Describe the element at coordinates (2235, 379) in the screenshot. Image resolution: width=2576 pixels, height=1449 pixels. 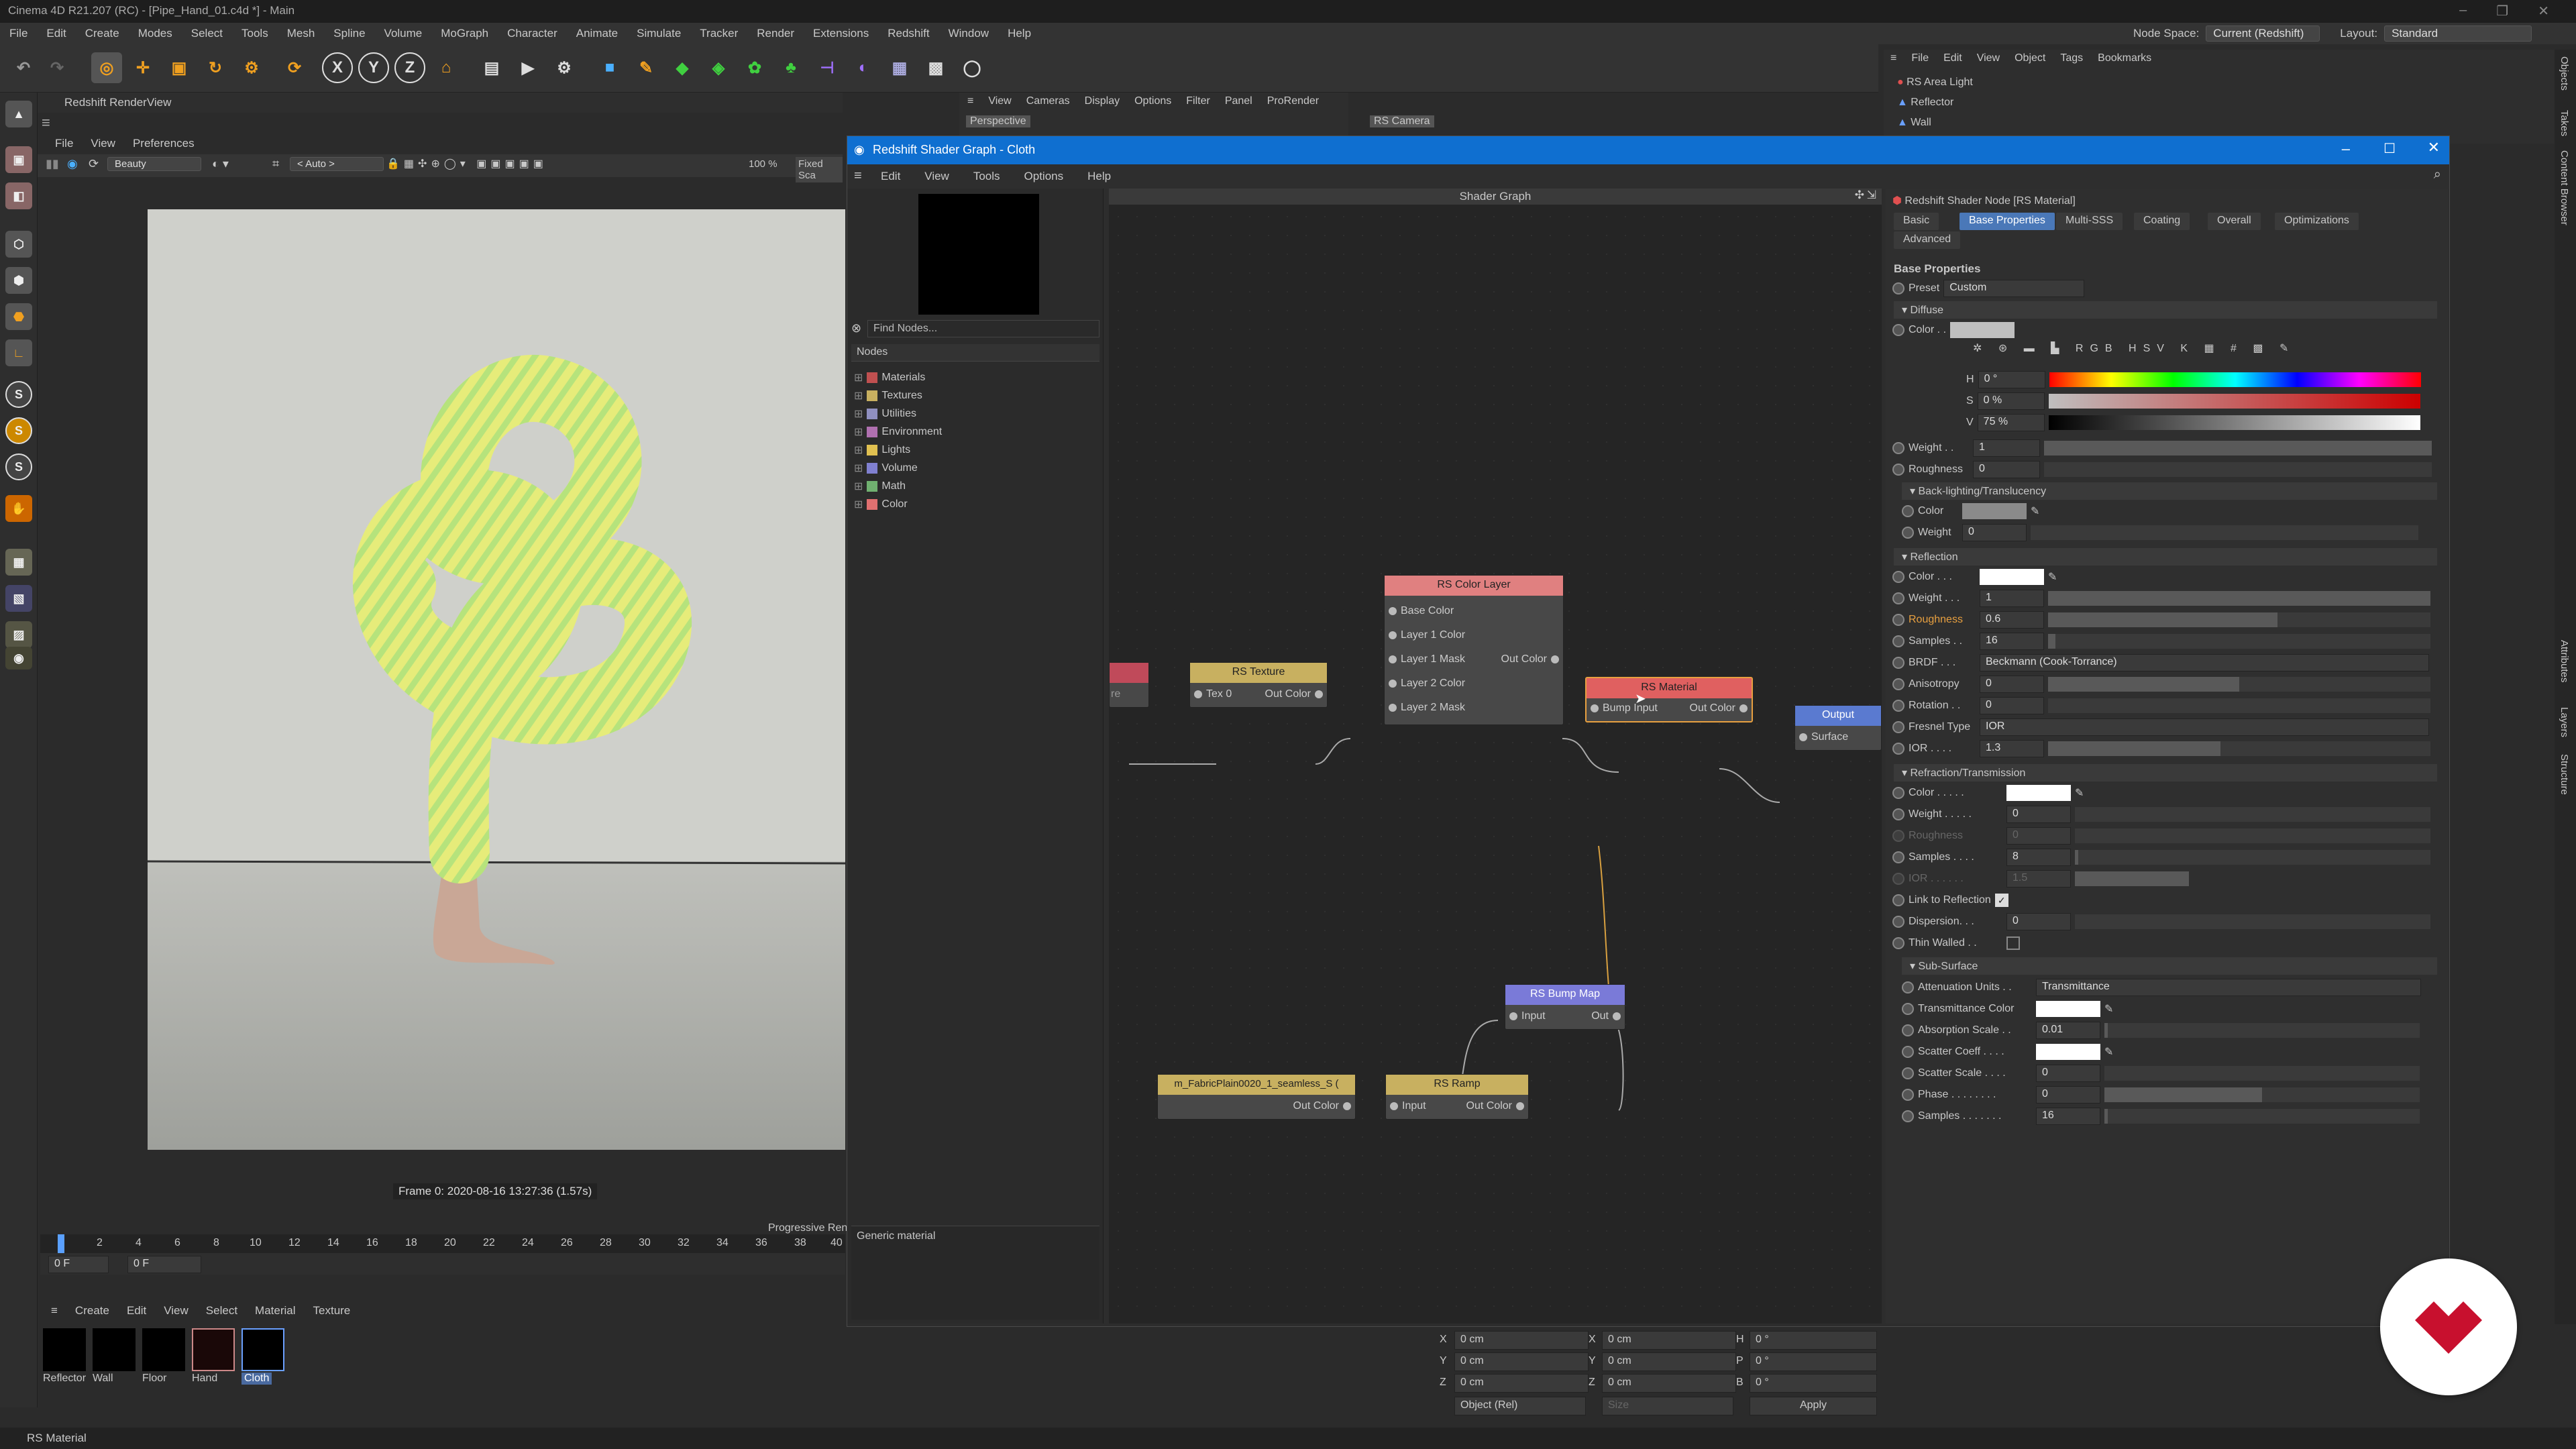
I see `hue-slider` at that location.